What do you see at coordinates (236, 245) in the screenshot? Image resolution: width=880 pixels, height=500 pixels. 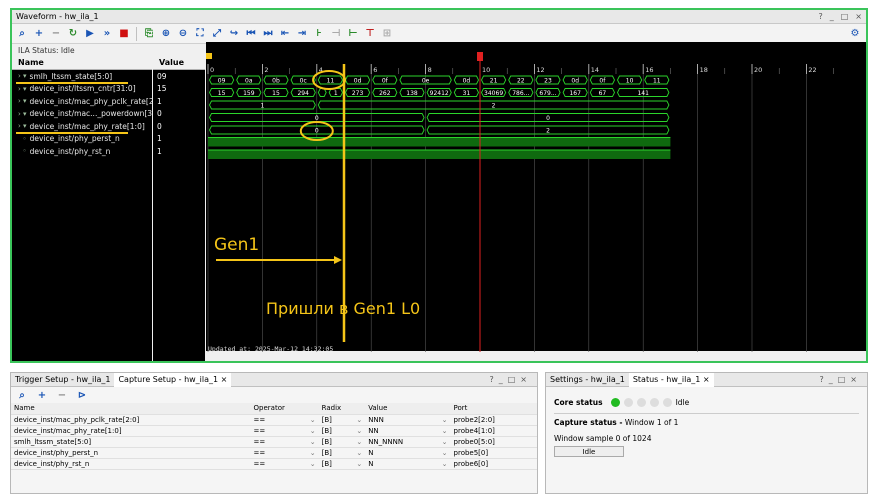 I see `annotation-gen1: Gen1` at bounding box center [236, 245].